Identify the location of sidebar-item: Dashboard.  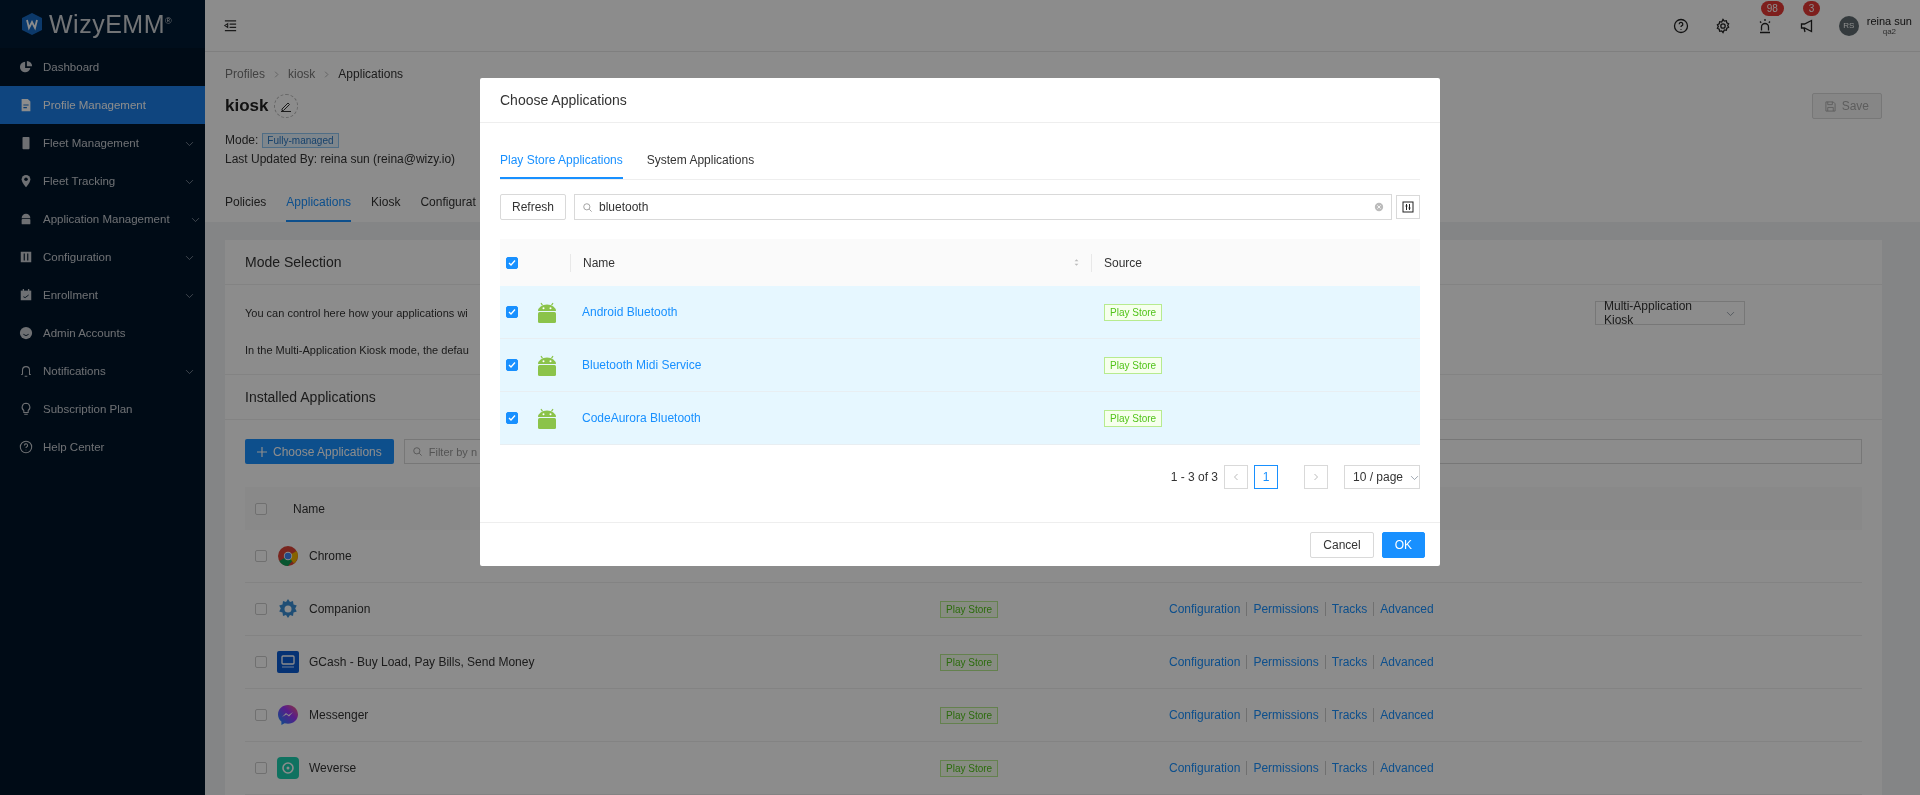
(102, 67).